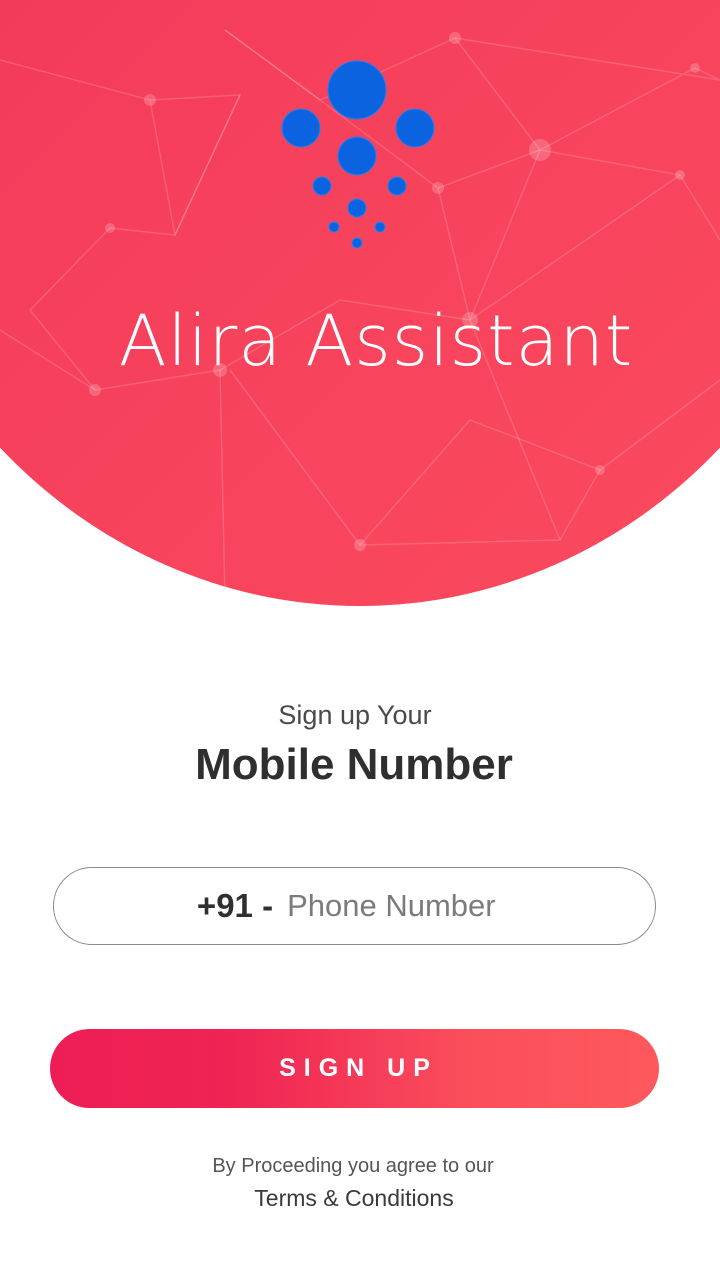 This screenshot has height=1280, width=720. Describe the element at coordinates (400, 906) in the screenshot. I see `phone-number-input` at that location.